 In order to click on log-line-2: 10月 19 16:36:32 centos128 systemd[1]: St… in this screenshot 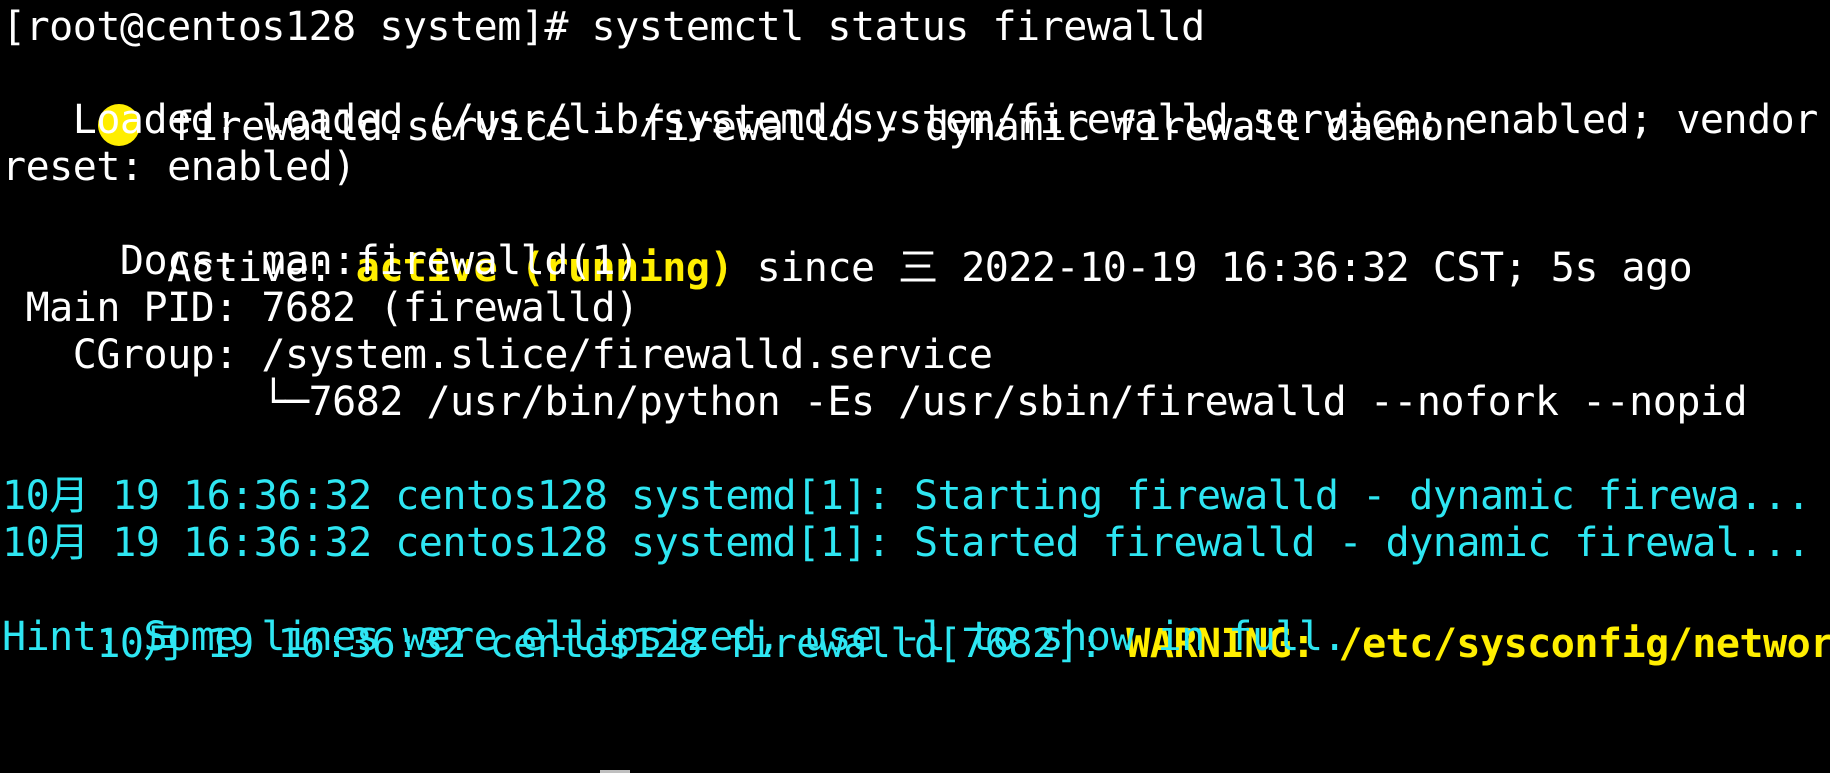, I will do `click(906, 543)`.